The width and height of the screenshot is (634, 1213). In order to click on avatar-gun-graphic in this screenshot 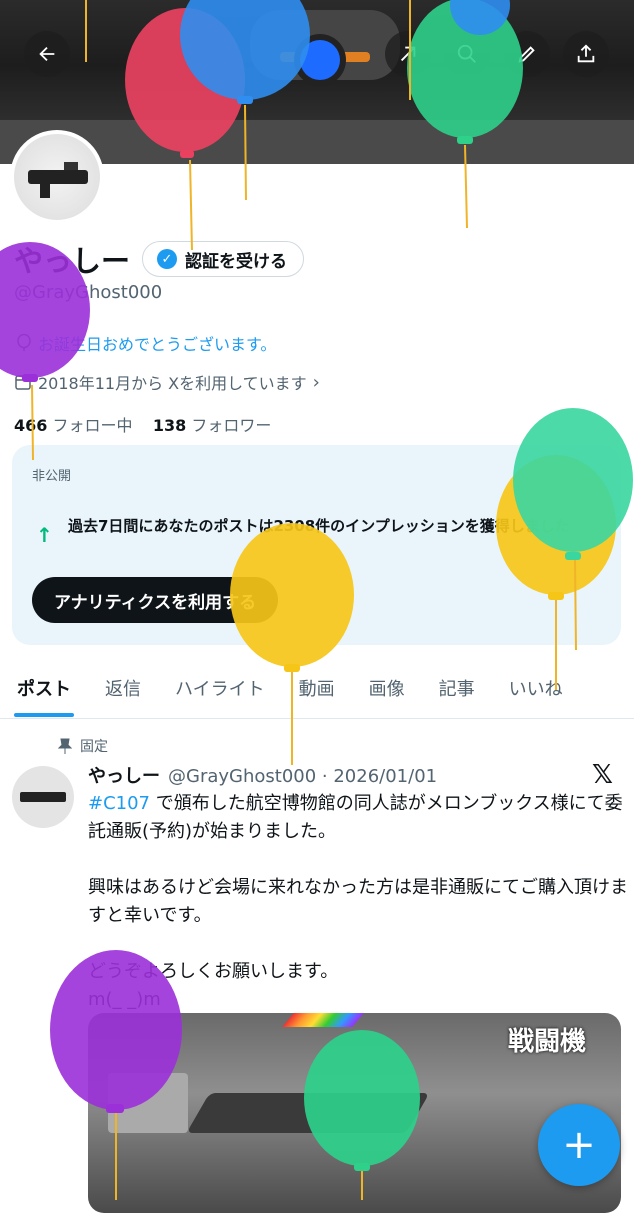, I will do `click(58, 177)`.